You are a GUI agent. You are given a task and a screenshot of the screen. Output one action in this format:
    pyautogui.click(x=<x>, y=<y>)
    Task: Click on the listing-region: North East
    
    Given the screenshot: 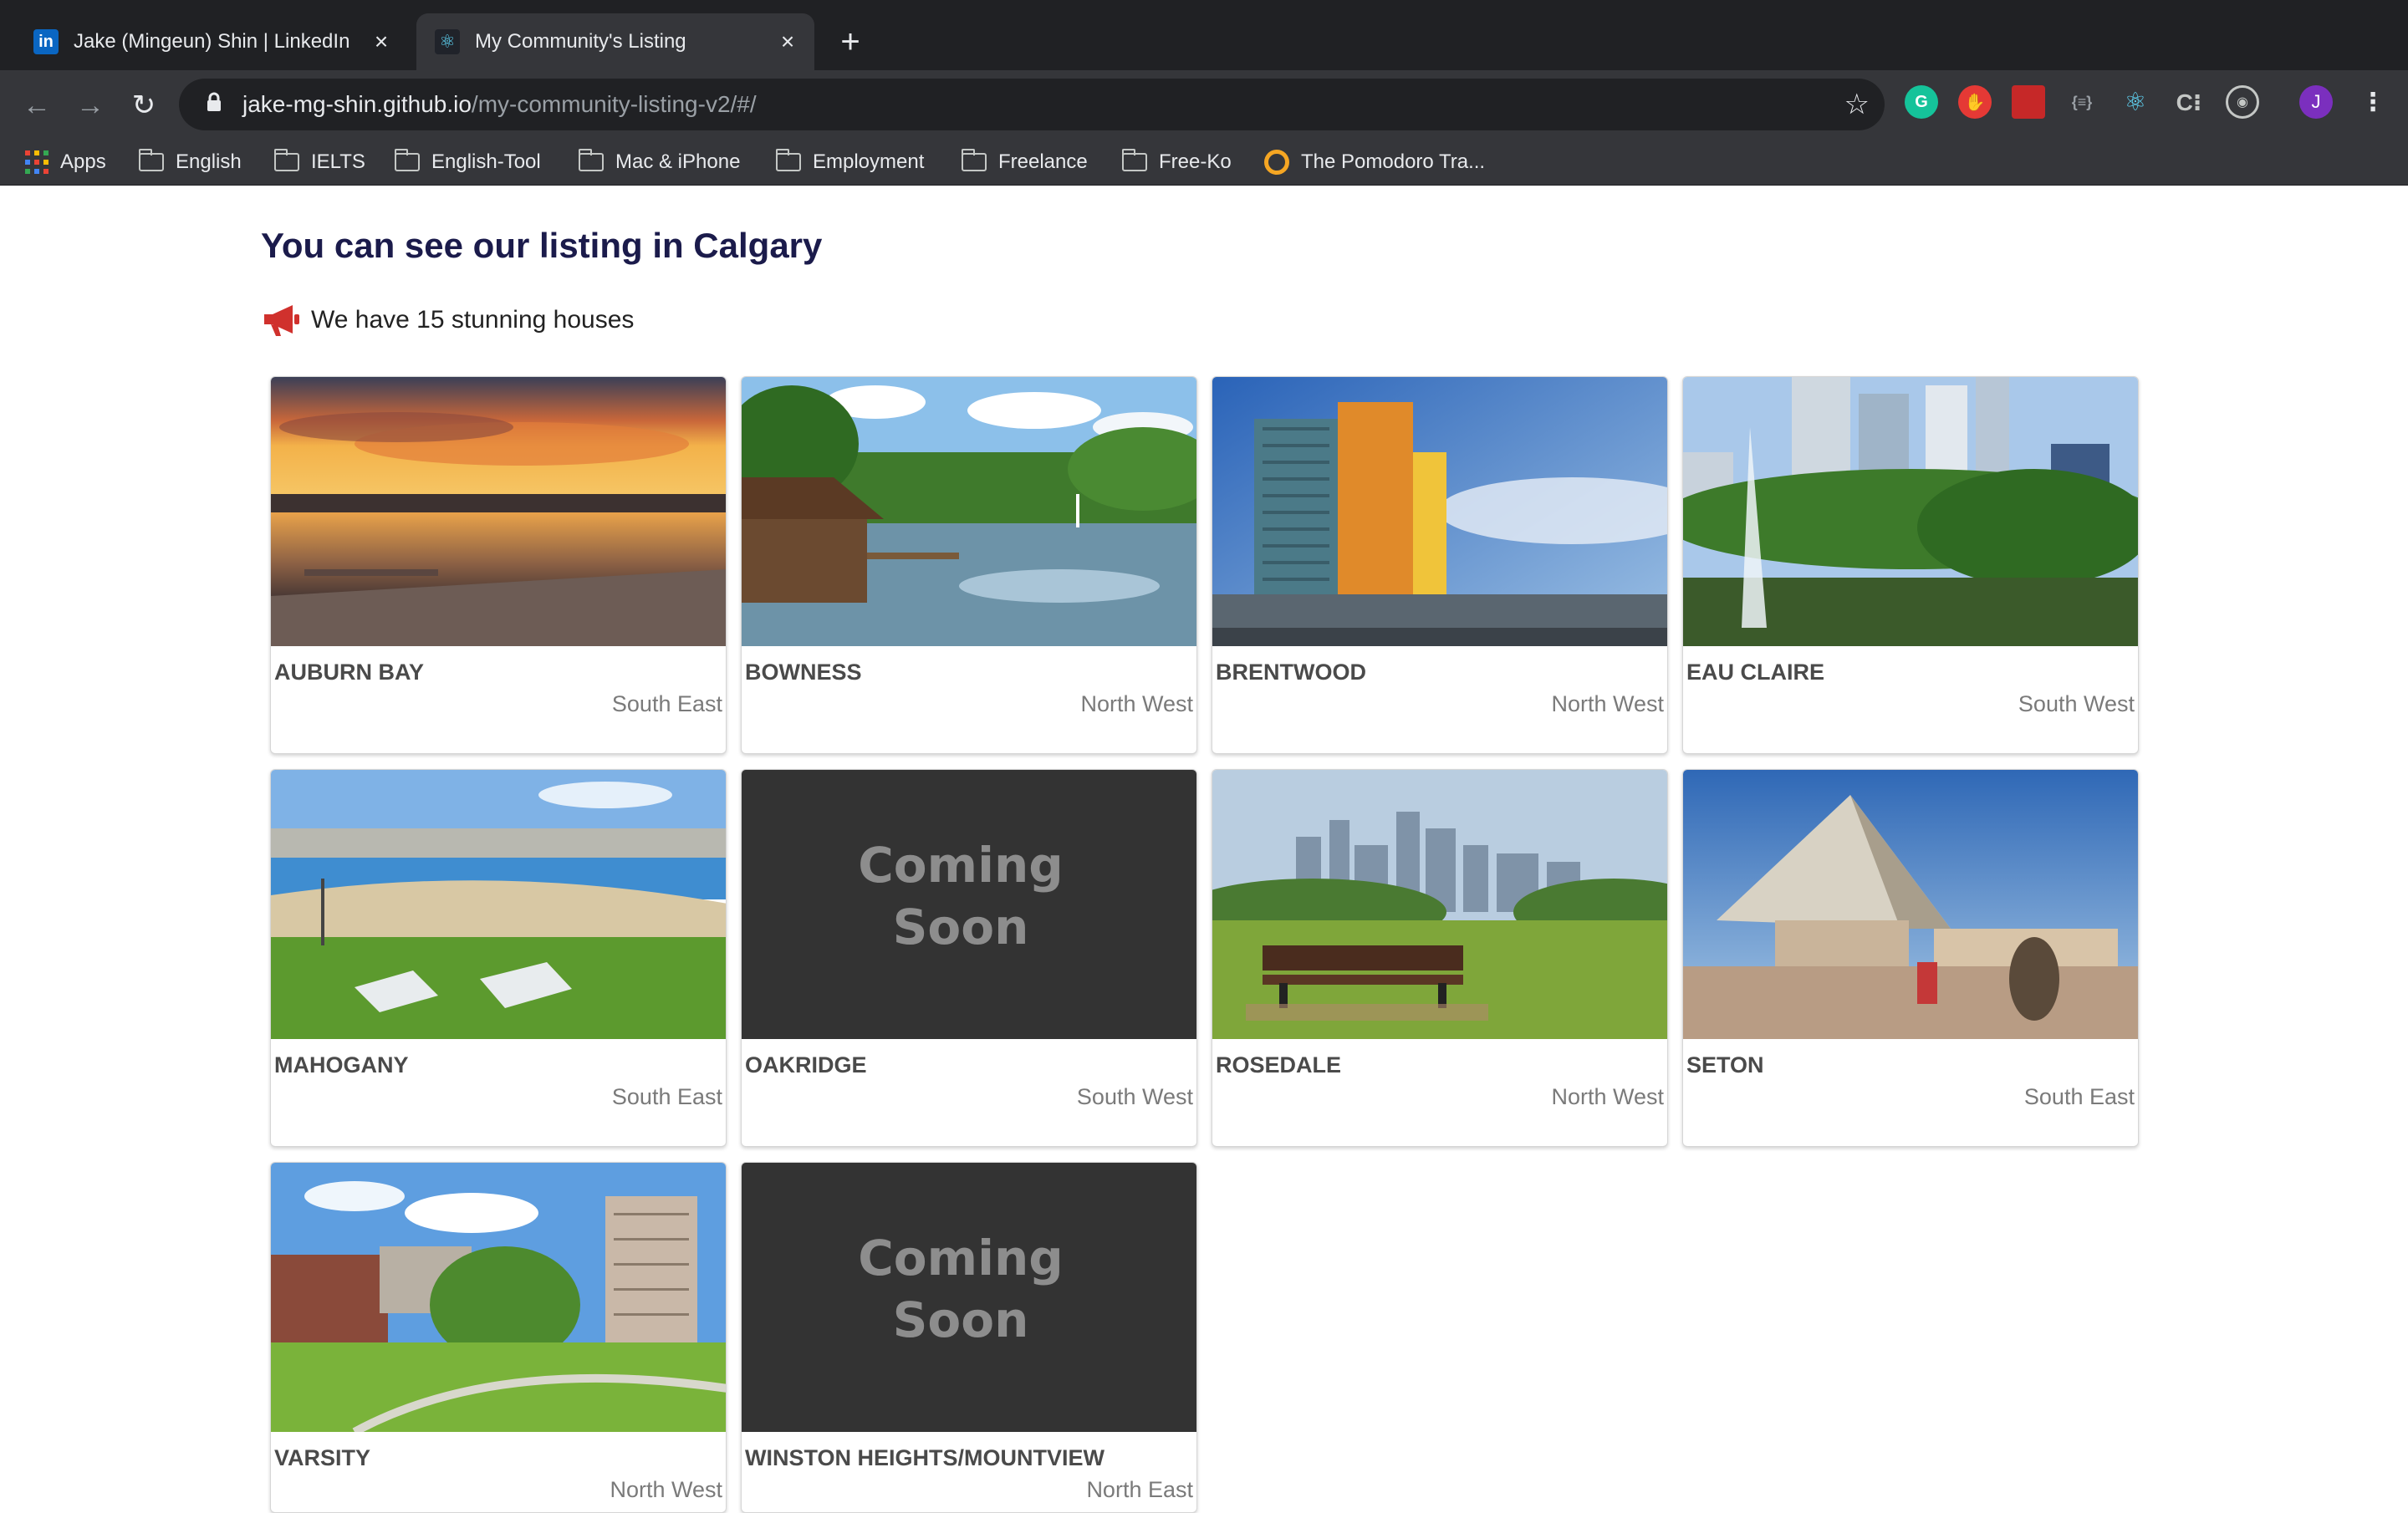 What is the action you would take?
    pyautogui.click(x=1139, y=1489)
    